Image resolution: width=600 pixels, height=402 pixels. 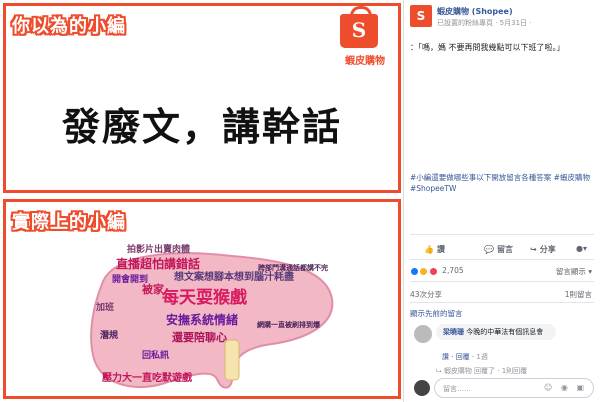 I want to click on comment-button: 💬 留言, so click(x=498, y=249).